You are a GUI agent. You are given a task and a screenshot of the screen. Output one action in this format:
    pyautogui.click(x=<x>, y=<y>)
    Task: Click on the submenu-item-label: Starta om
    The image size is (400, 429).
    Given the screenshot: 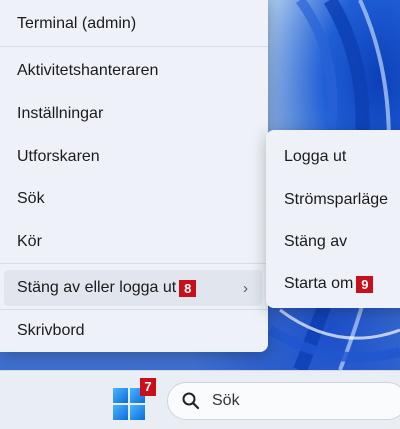 What is the action you would take?
    pyautogui.click(x=319, y=283)
    